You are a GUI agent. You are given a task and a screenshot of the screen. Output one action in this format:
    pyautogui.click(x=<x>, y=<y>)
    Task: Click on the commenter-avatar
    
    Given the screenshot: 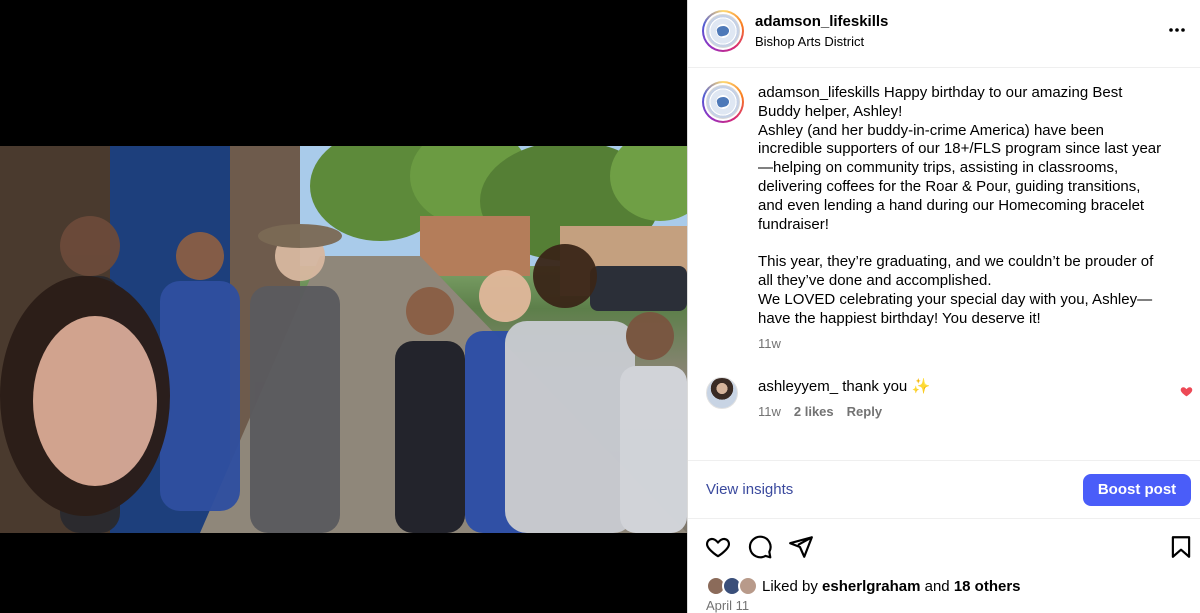 What is the action you would take?
    pyautogui.click(x=722, y=393)
    